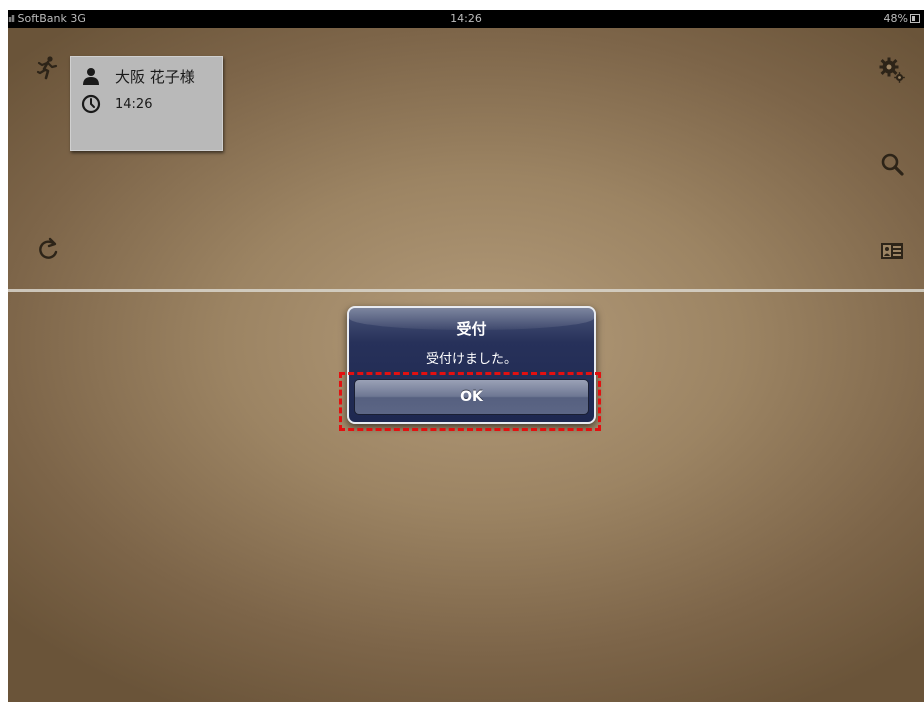 The height and width of the screenshot is (702, 924). Describe the element at coordinates (895, 18) in the screenshot. I see `battery-level: 48%` at that location.